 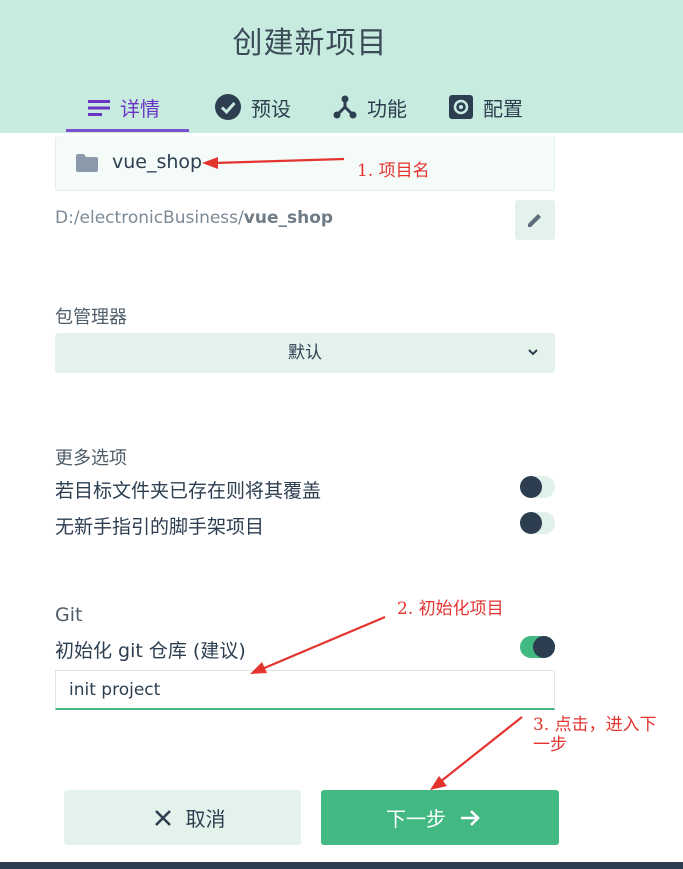 I want to click on overwrite-toggle, so click(x=537, y=487).